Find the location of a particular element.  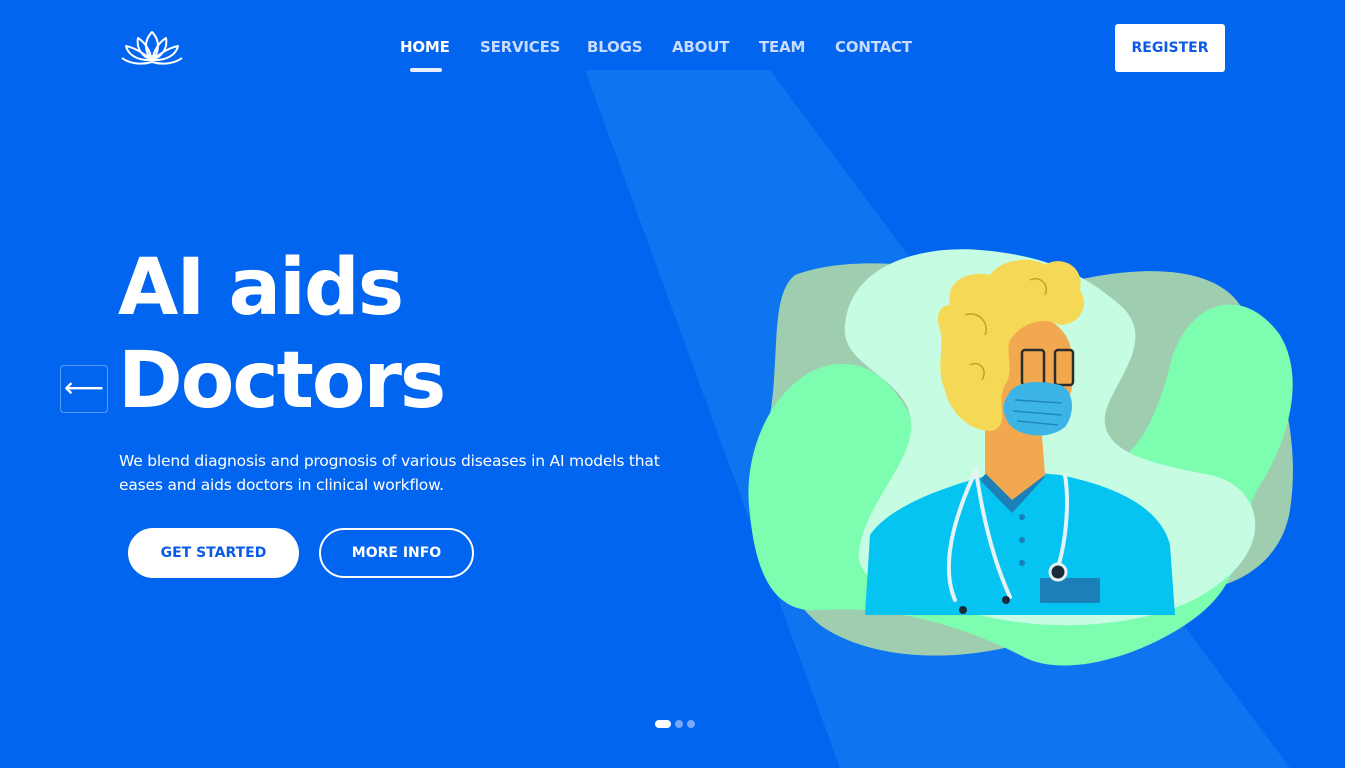

get-started-button: GET STARTED is located at coordinates (213, 553).